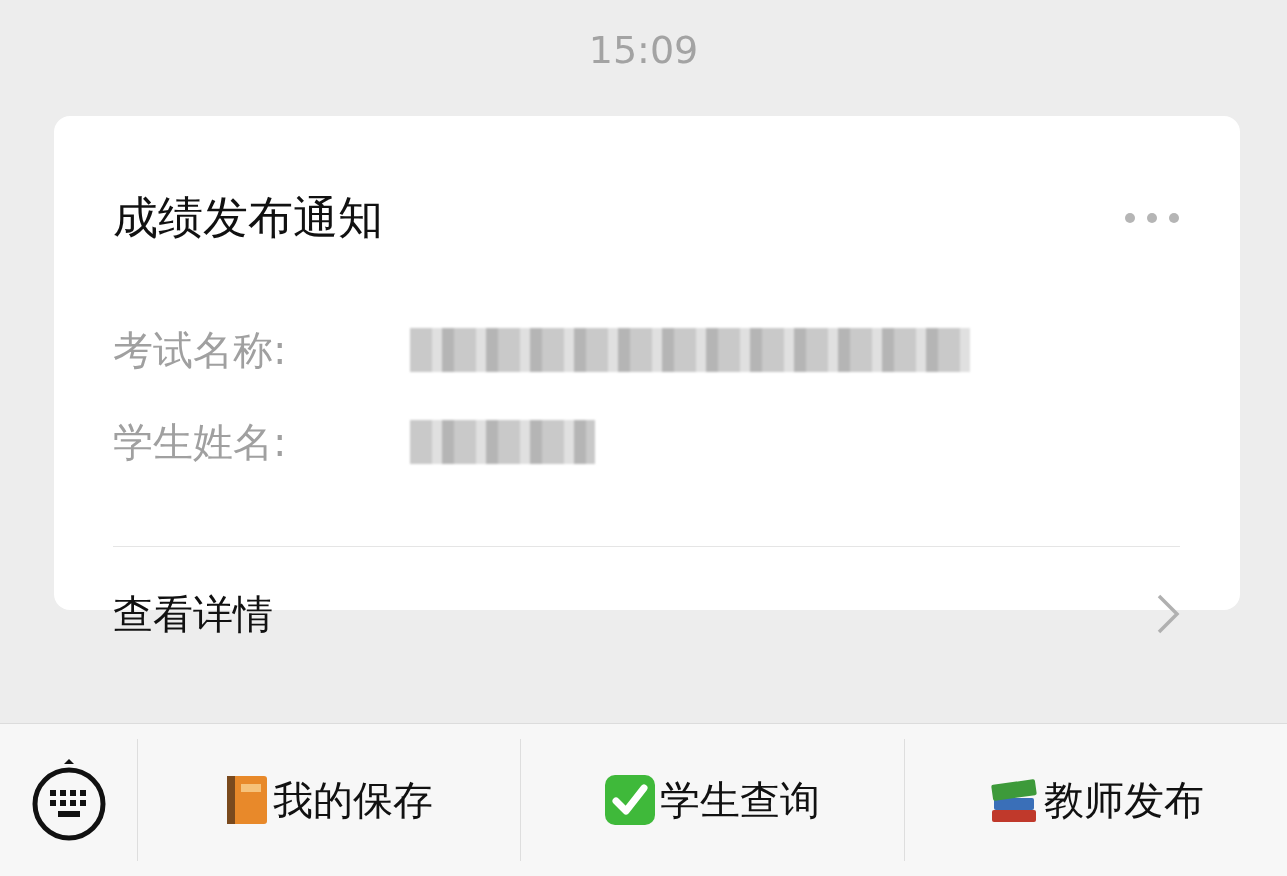 The image size is (1287, 876). Describe the element at coordinates (1168, 614) in the screenshot. I see `chevron-icon` at that location.